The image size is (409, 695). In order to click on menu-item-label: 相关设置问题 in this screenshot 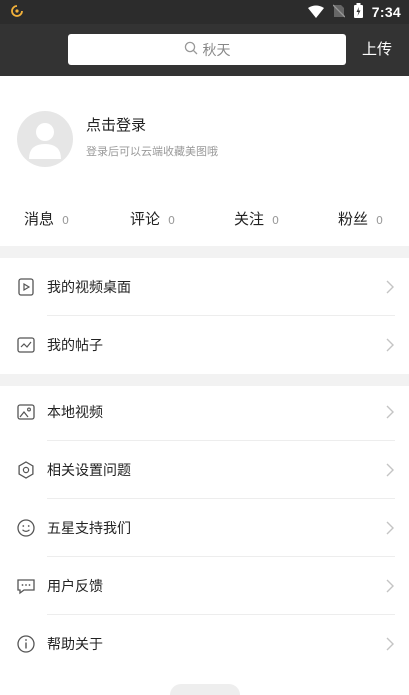, I will do `click(89, 471)`.